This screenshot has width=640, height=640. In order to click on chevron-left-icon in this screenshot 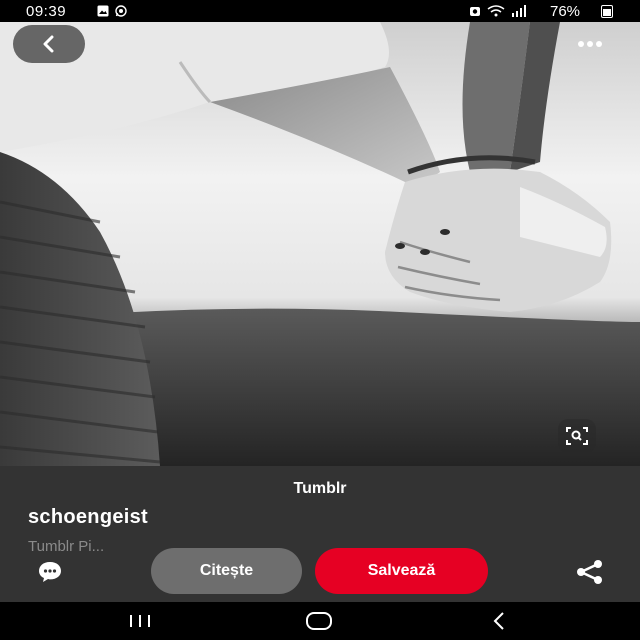, I will do `click(48, 44)`.